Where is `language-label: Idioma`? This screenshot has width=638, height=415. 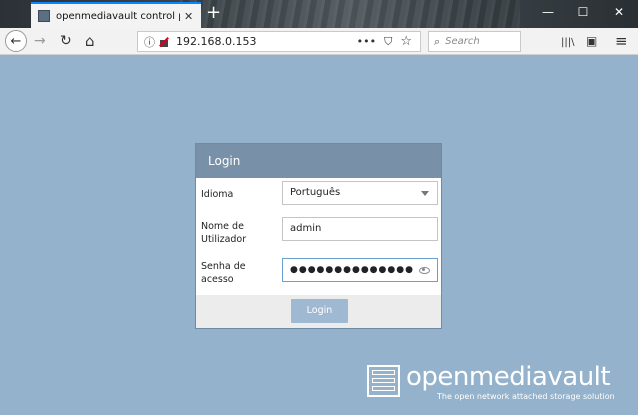
language-label: Idioma is located at coordinates (217, 194).